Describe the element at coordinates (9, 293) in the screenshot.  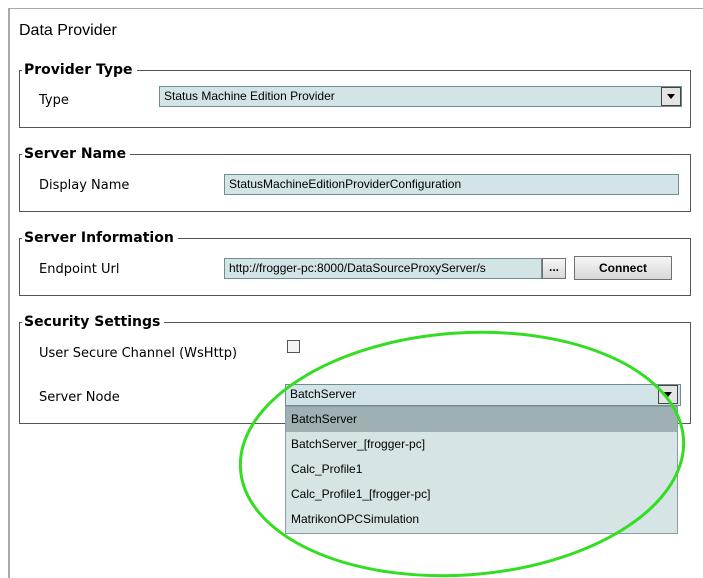
I see `panel-left-border` at that location.